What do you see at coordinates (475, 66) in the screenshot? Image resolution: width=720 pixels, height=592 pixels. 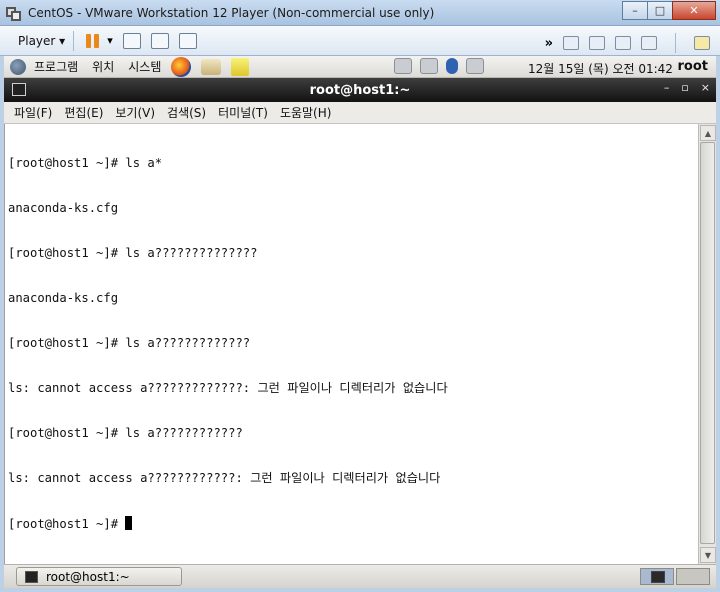 I see `network-status-icon` at bounding box center [475, 66].